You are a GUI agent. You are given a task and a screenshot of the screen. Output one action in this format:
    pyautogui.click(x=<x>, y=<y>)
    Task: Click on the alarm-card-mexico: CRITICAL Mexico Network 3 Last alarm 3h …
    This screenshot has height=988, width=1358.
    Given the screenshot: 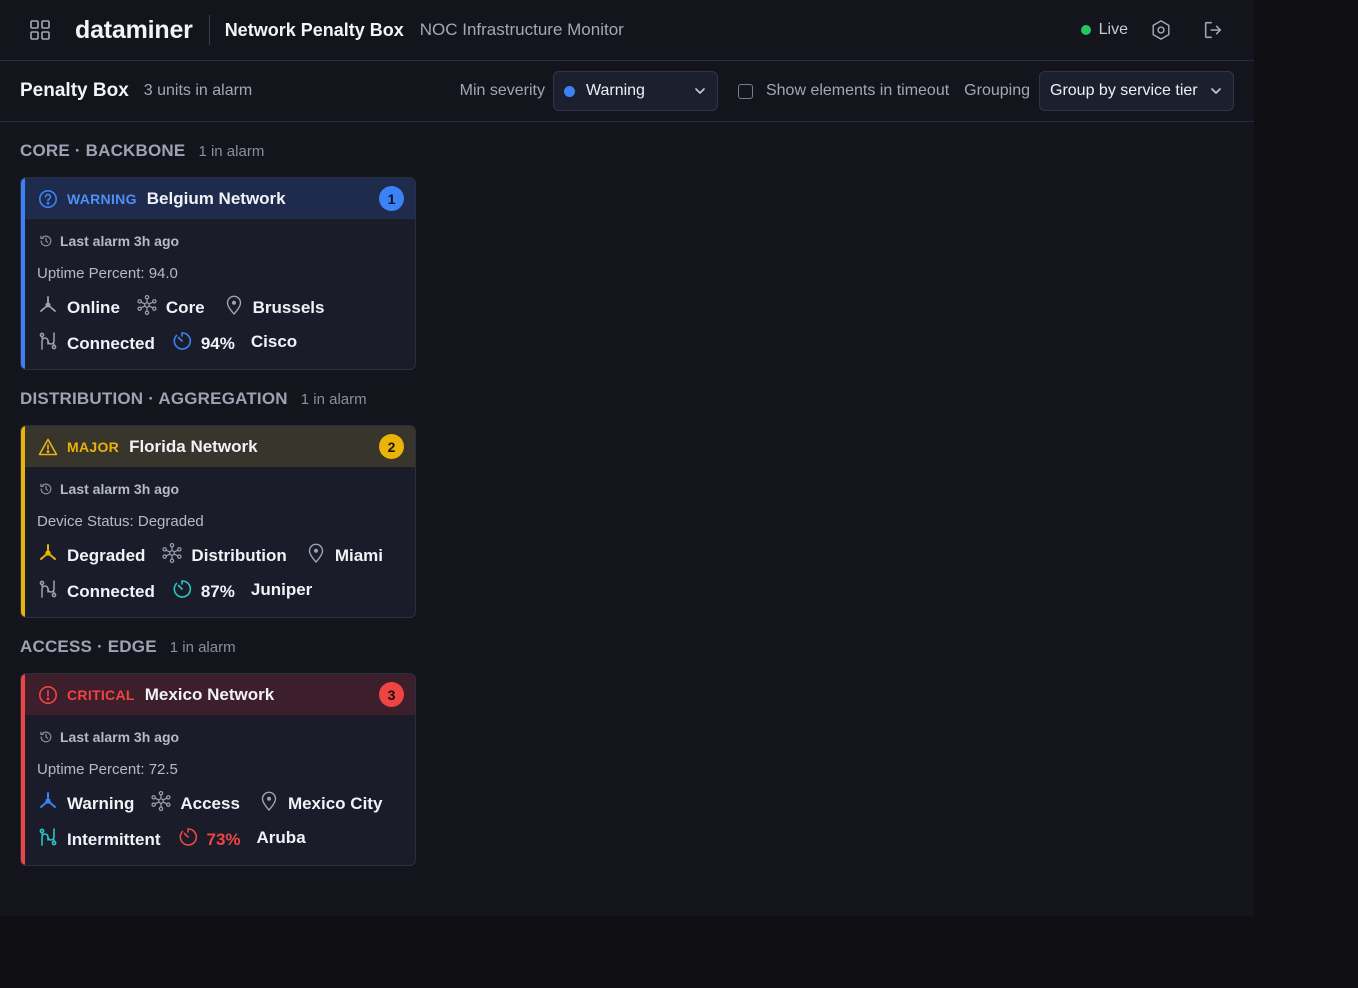 What is the action you would take?
    pyautogui.click(x=218, y=769)
    